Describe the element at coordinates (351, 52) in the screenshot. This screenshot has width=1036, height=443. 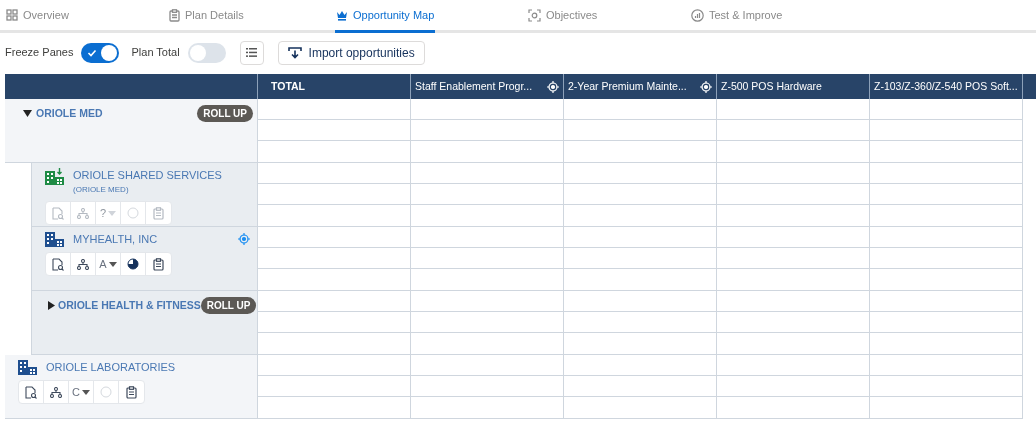
I see `import-button: Import opportunities` at that location.